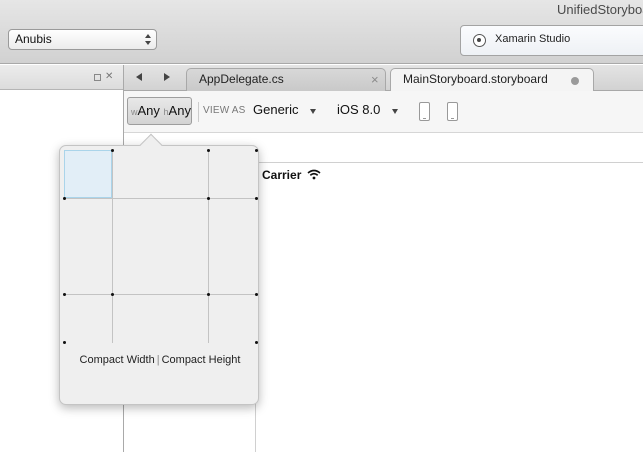  Describe the element at coordinates (201, 360) in the screenshot. I see `compact-height-label: Compact Height` at that location.